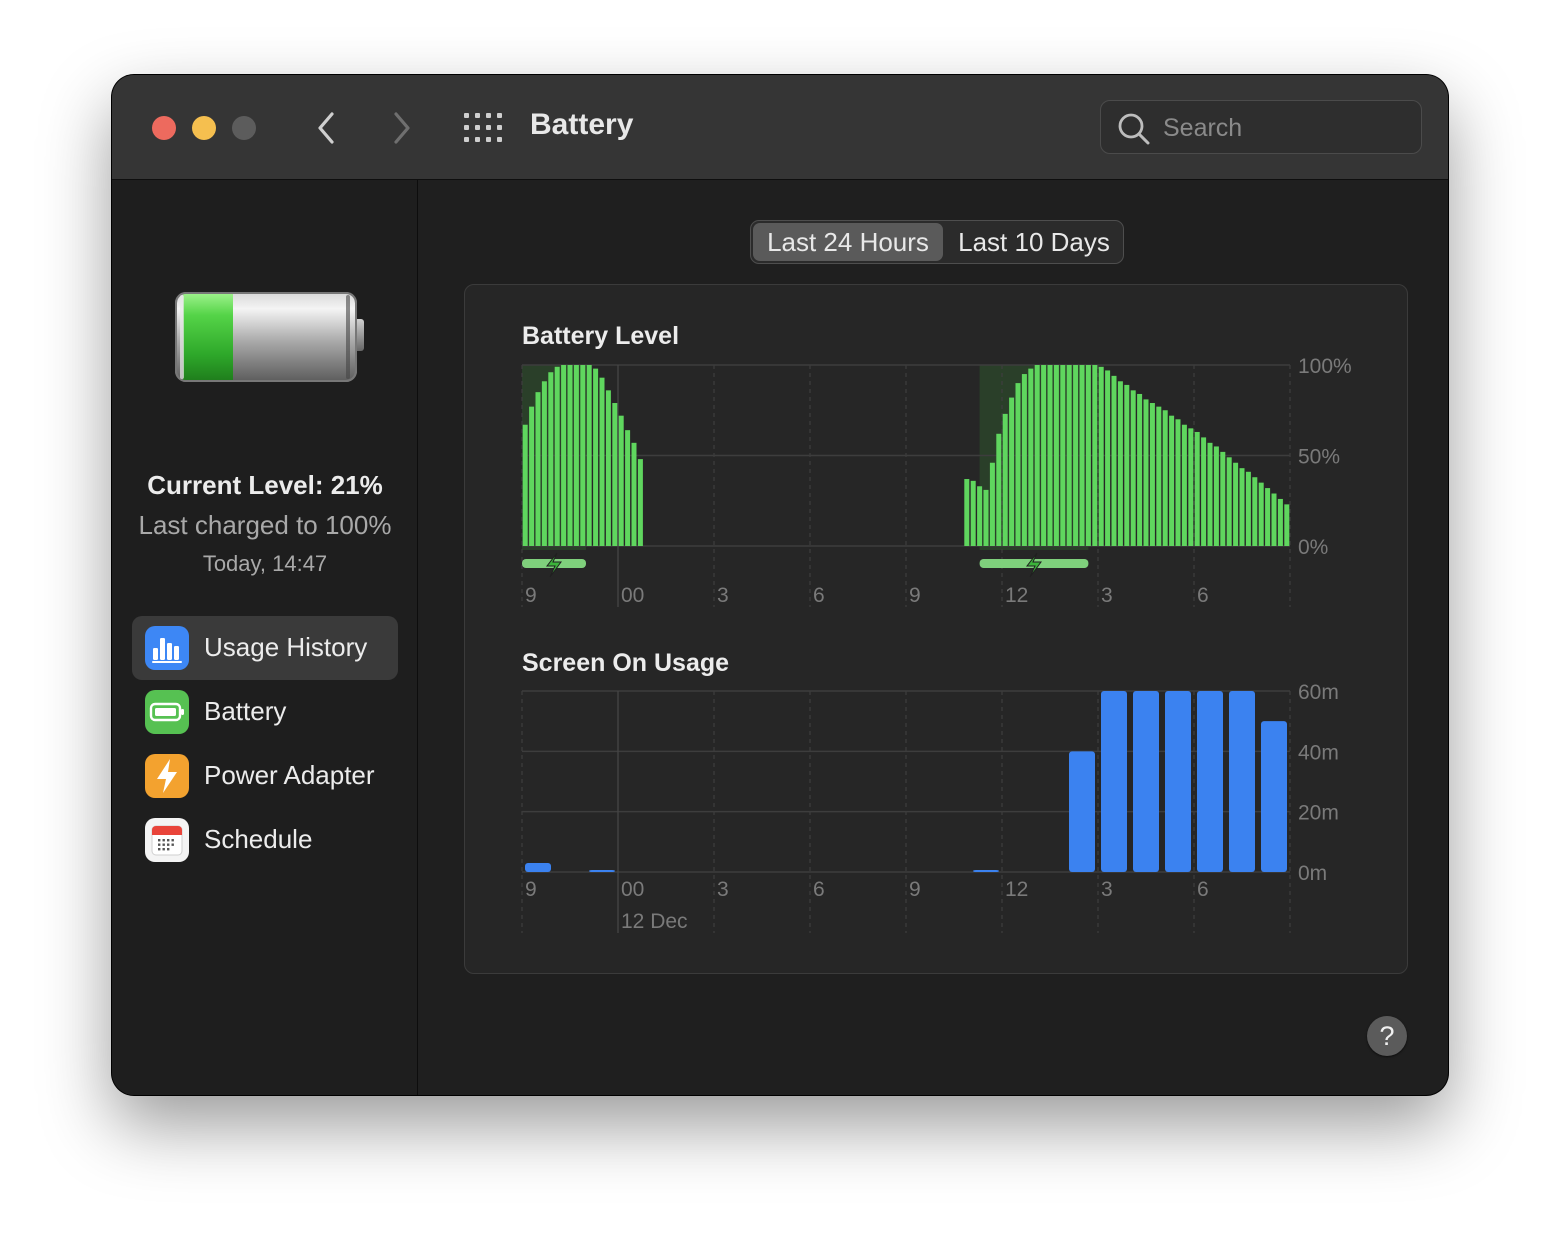 The image size is (1560, 1244). I want to click on bar-chart-icon, so click(167, 648).